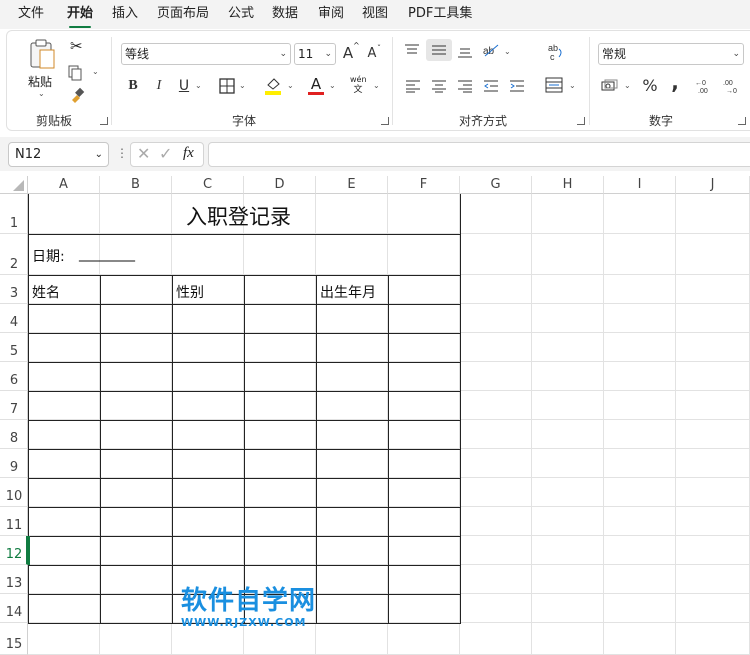 The width and height of the screenshot is (750, 655). I want to click on row-header-3: 3, so click(14, 289).